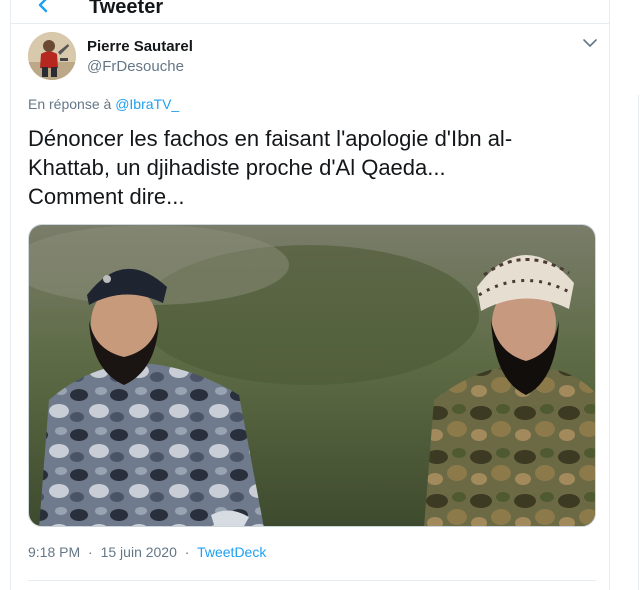  I want to click on tweet-metadata: 9:18 PM · 15 juin 2020 · TweetDeck, so click(147, 552).